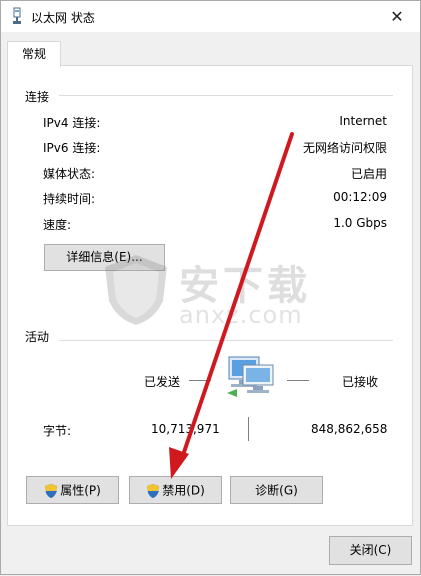 The width and height of the screenshot is (421, 576). I want to click on speed-value: 1.0 Gbps, so click(360, 223).